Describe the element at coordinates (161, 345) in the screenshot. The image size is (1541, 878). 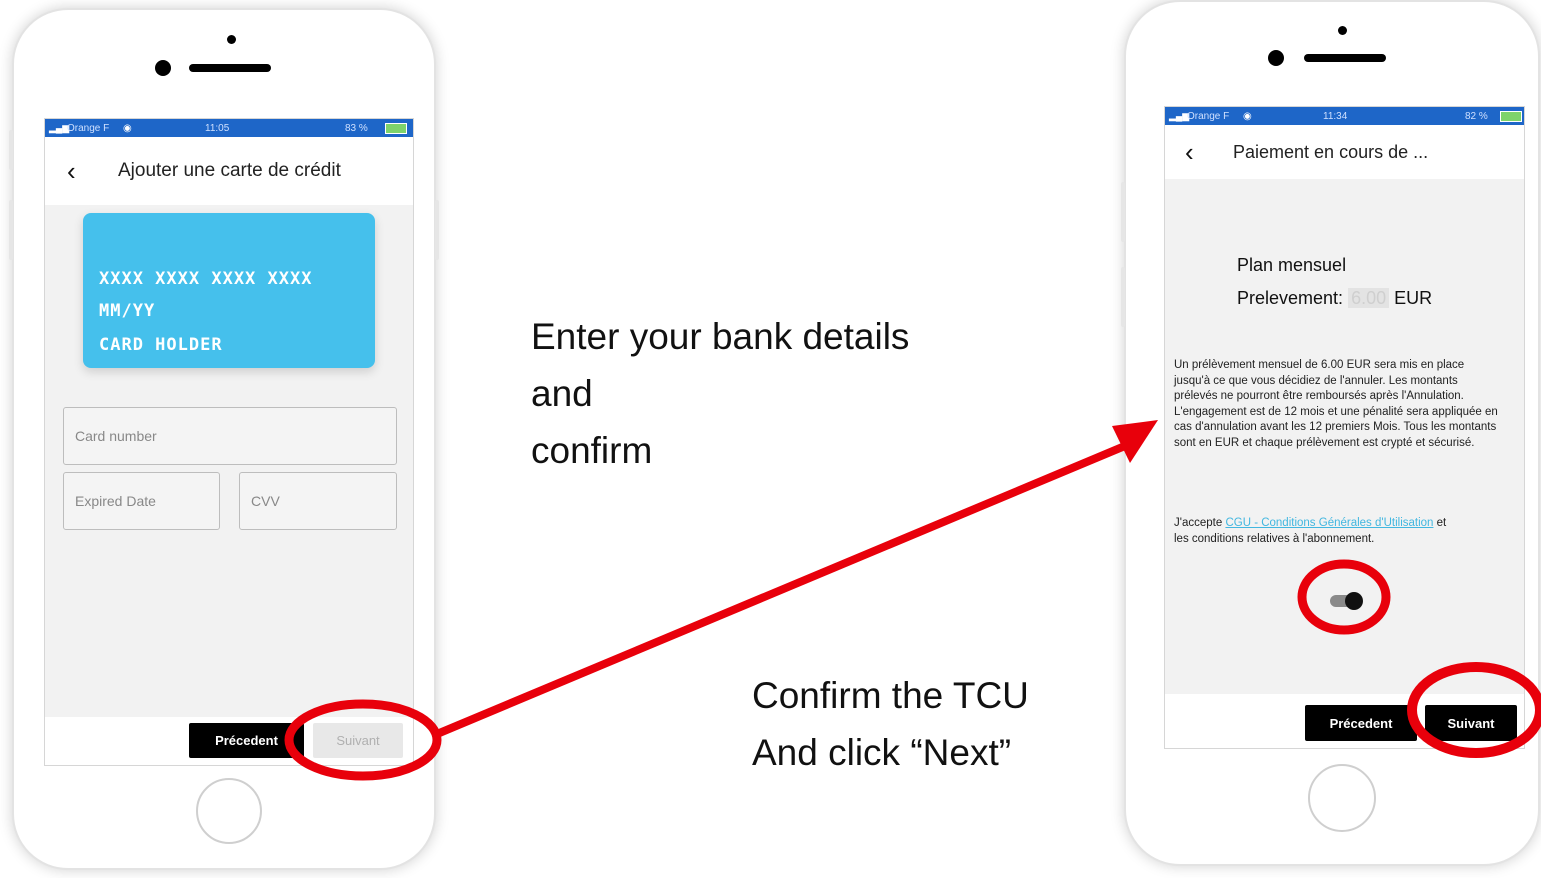
I see `card-holder-preview: CARD HOLDER` at that location.